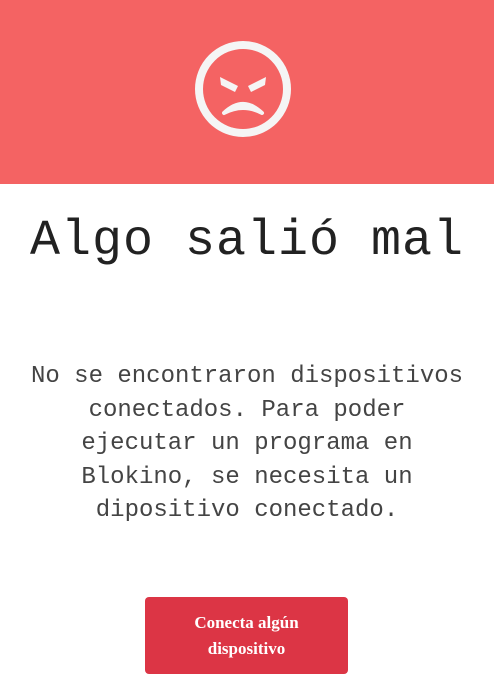 This screenshot has width=494, height=688. Describe the element at coordinates (243, 89) in the screenshot. I see `angry-face-icon` at that location.